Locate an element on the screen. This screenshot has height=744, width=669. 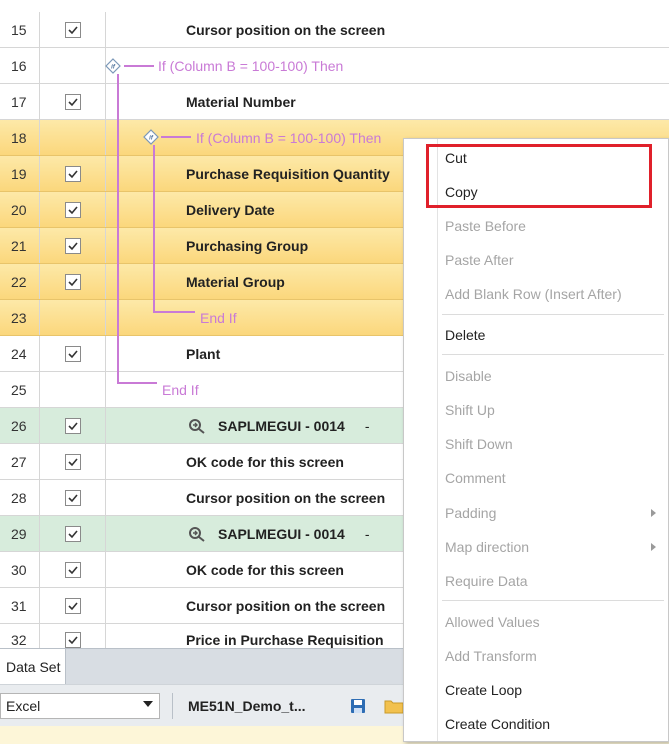
row-number: 32 is located at coordinates (20, 636).